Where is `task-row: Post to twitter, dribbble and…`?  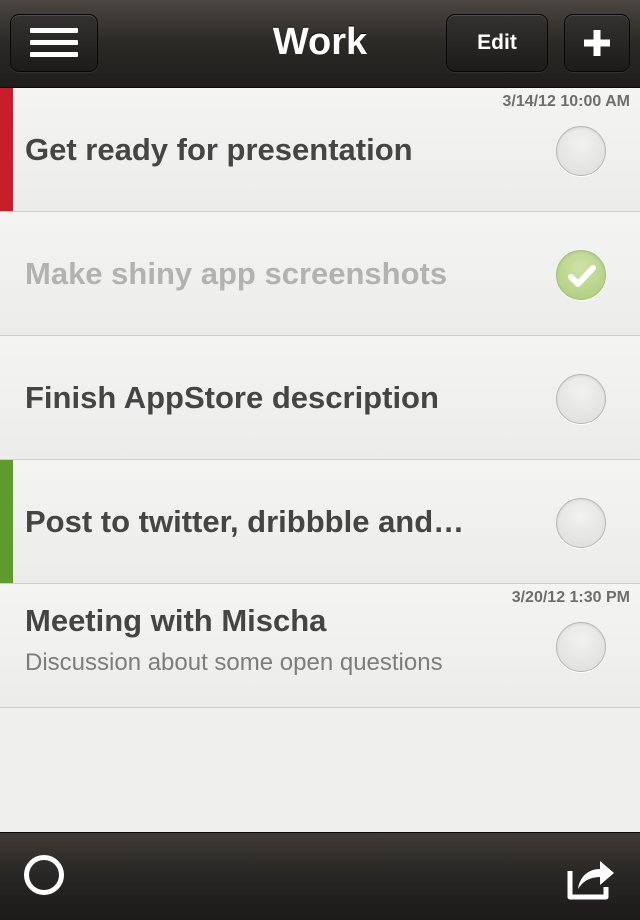 task-row: Post to twitter, dribbble and… is located at coordinates (320, 522).